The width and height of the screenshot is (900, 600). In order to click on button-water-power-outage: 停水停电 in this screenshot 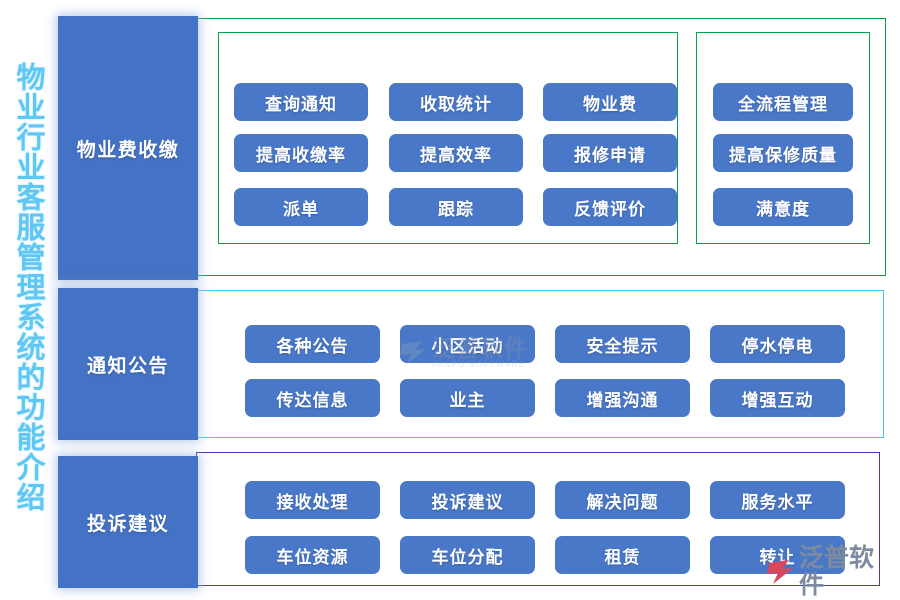, I will do `click(777, 344)`.